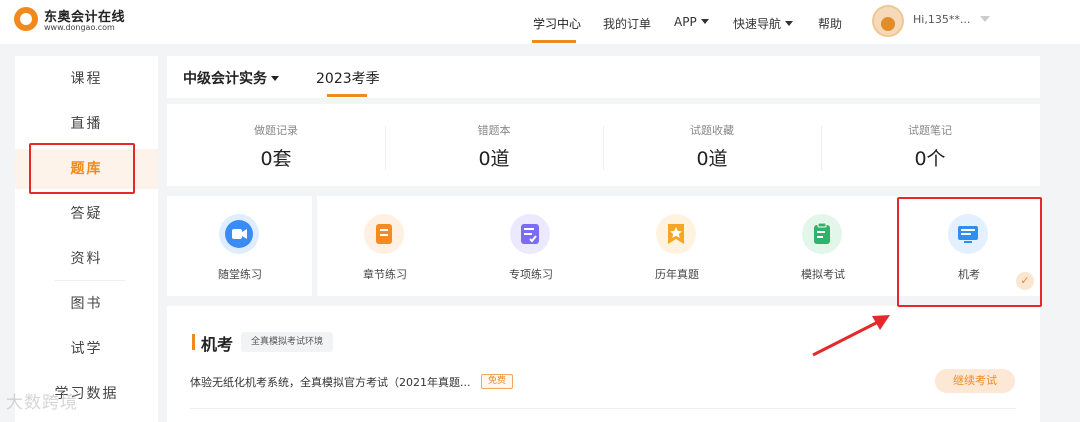 This screenshot has width=1080, height=422. What do you see at coordinates (287, 342) in the screenshot?
I see `section-tag: 全真模拟考试环境` at bounding box center [287, 342].